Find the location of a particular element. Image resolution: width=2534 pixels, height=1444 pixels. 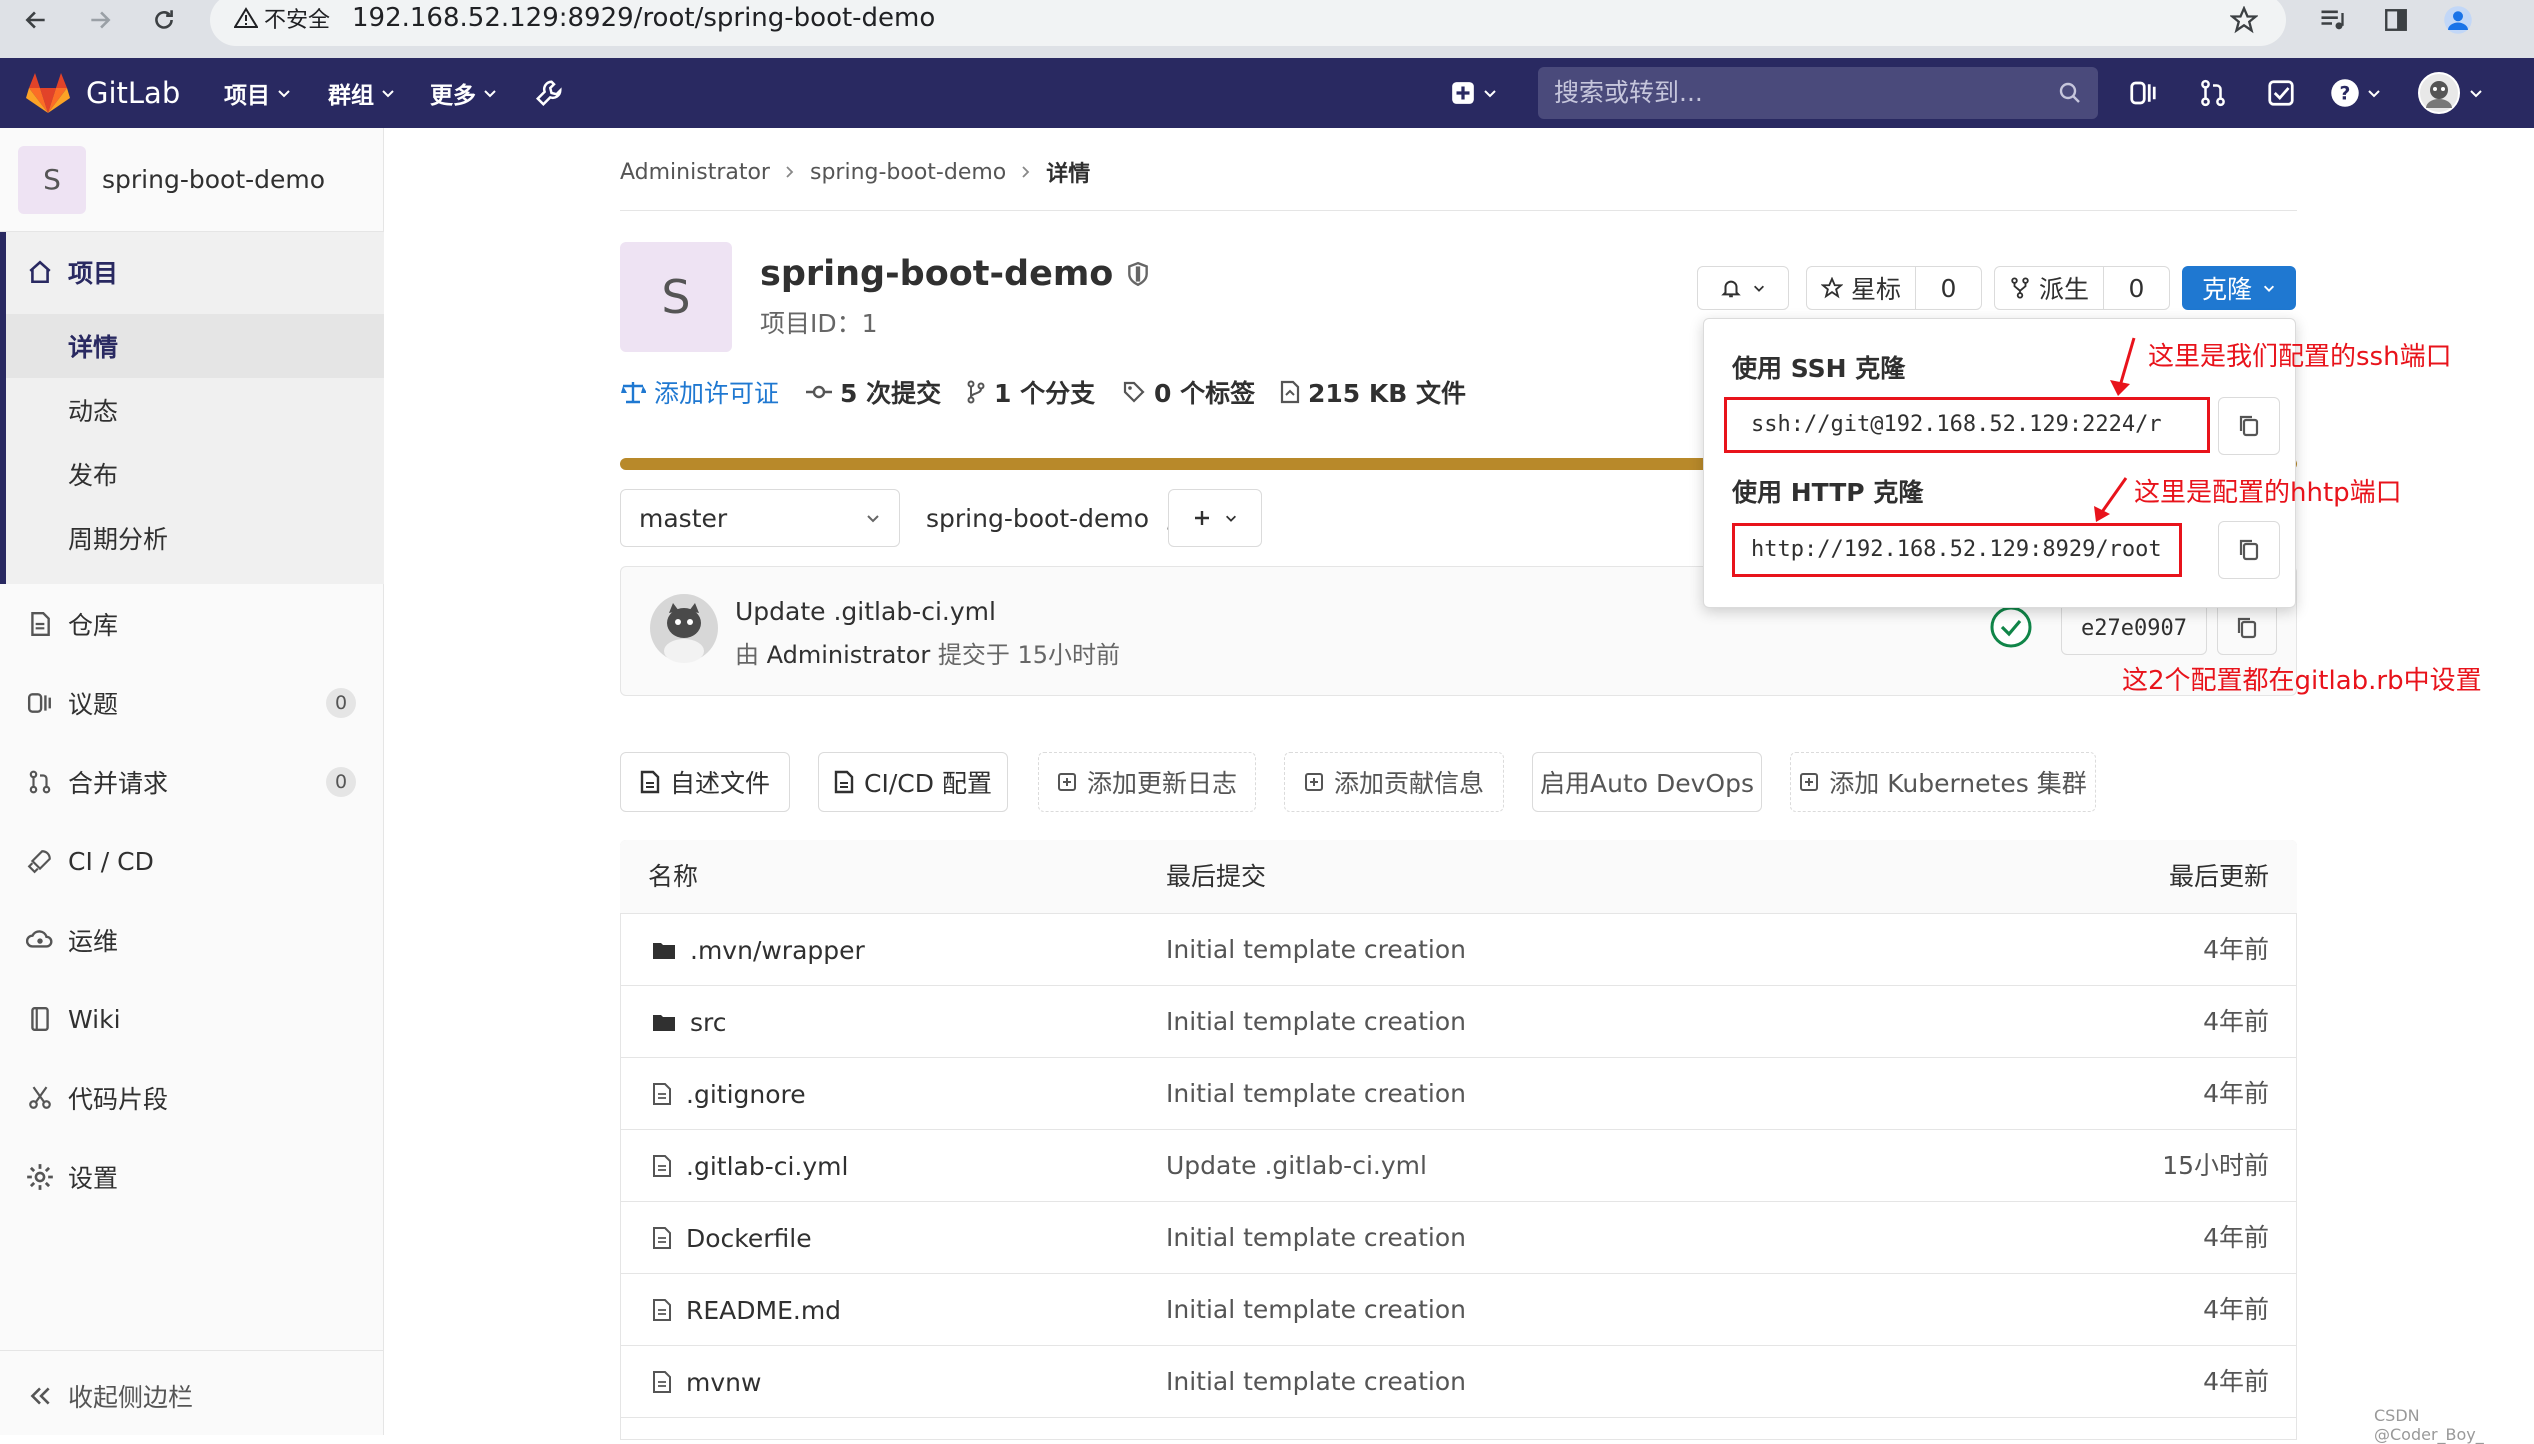

sidebar-item-project: 项目 is located at coordinates (192, 272).